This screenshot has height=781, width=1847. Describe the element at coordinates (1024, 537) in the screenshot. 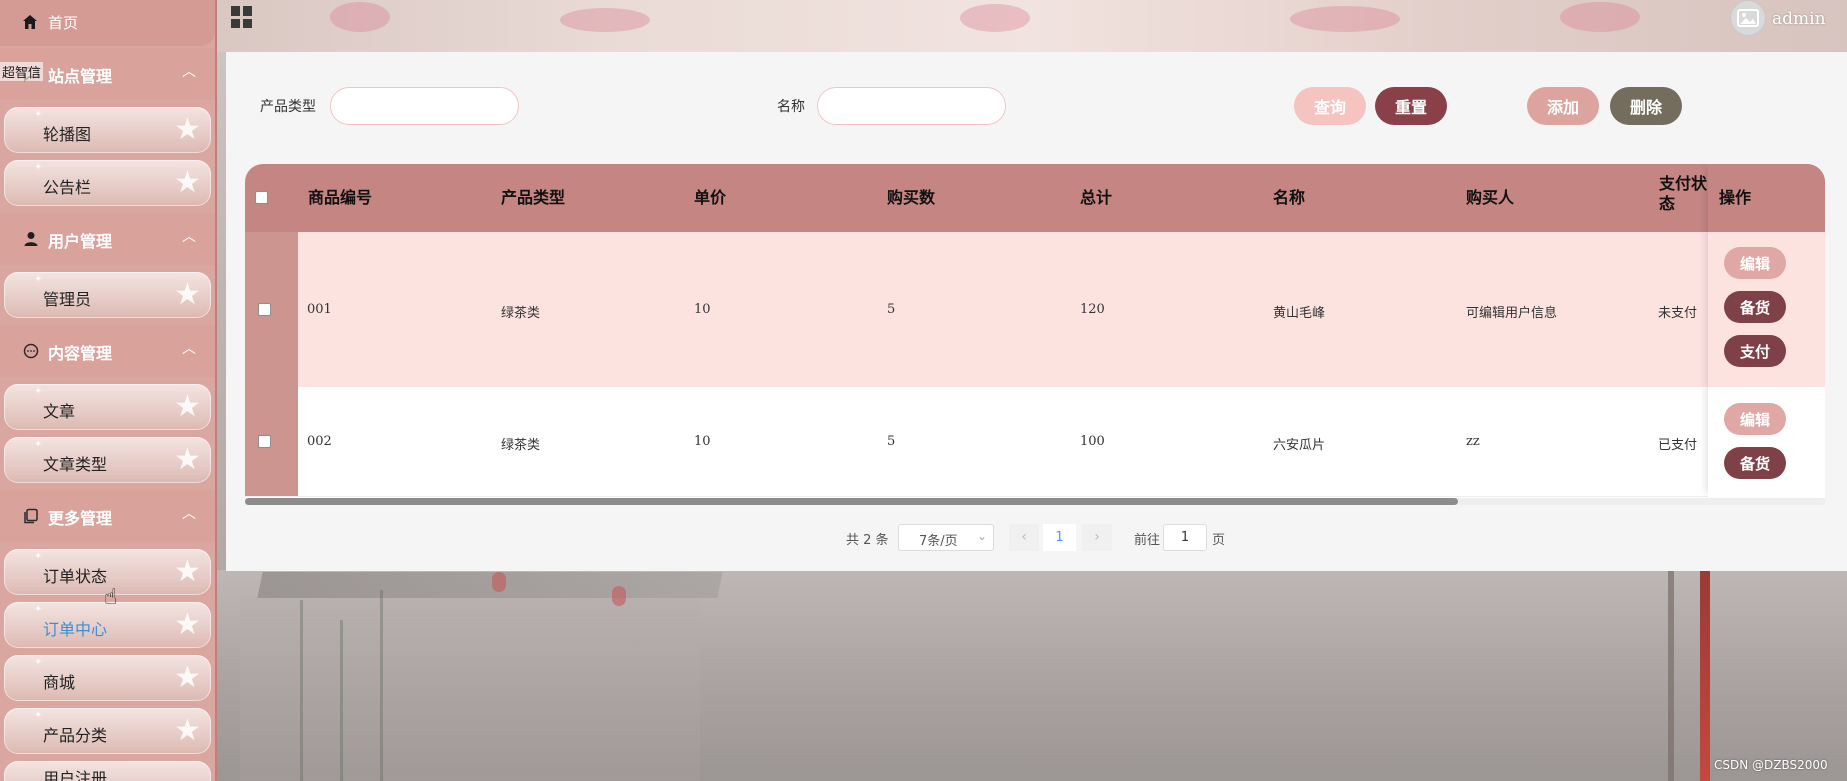

I see `prev-page-button: ‹` at that location.